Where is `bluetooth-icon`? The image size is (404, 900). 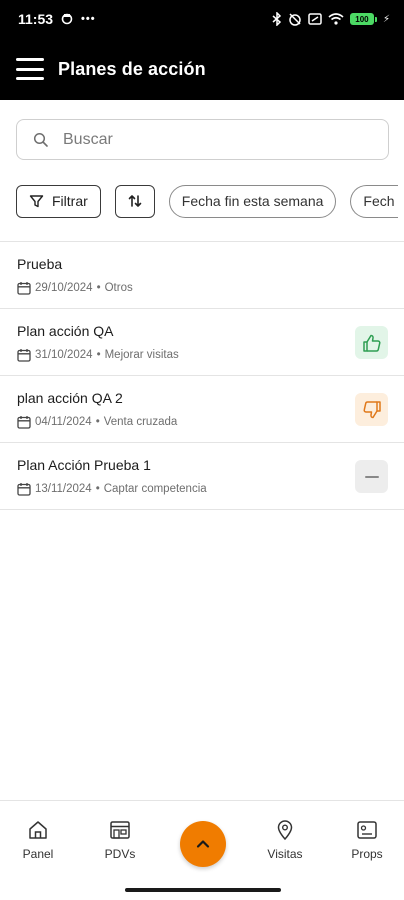
bluetooth-icon is located at coordinates (277, 19).